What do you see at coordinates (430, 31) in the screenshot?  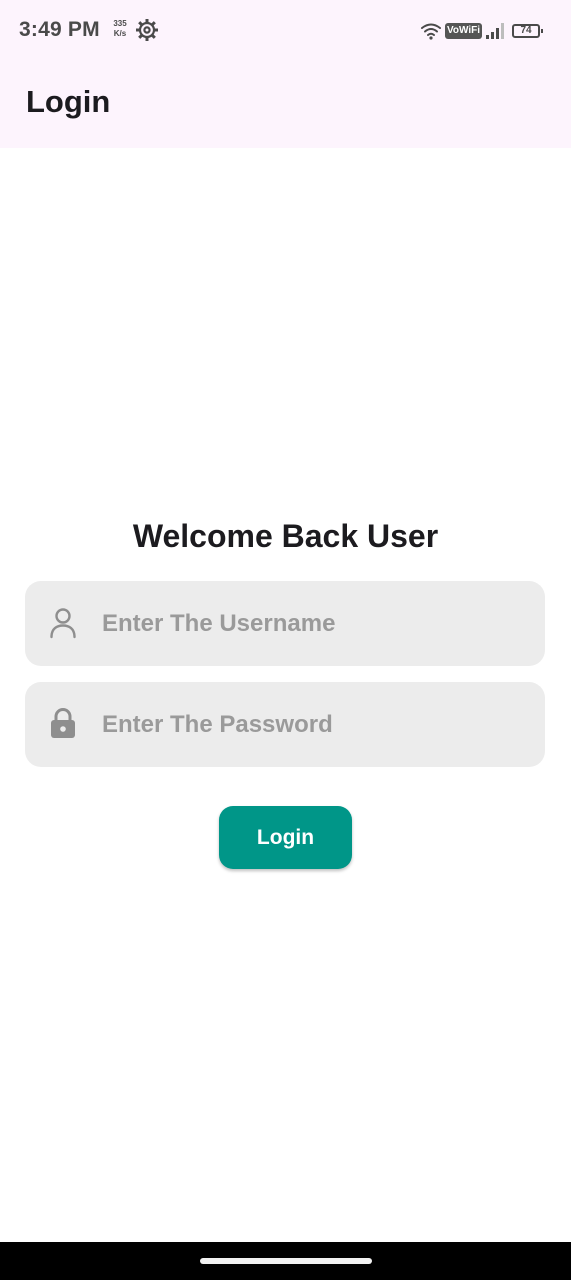 I see `wifi-icon` at bounding box center [430, 31].